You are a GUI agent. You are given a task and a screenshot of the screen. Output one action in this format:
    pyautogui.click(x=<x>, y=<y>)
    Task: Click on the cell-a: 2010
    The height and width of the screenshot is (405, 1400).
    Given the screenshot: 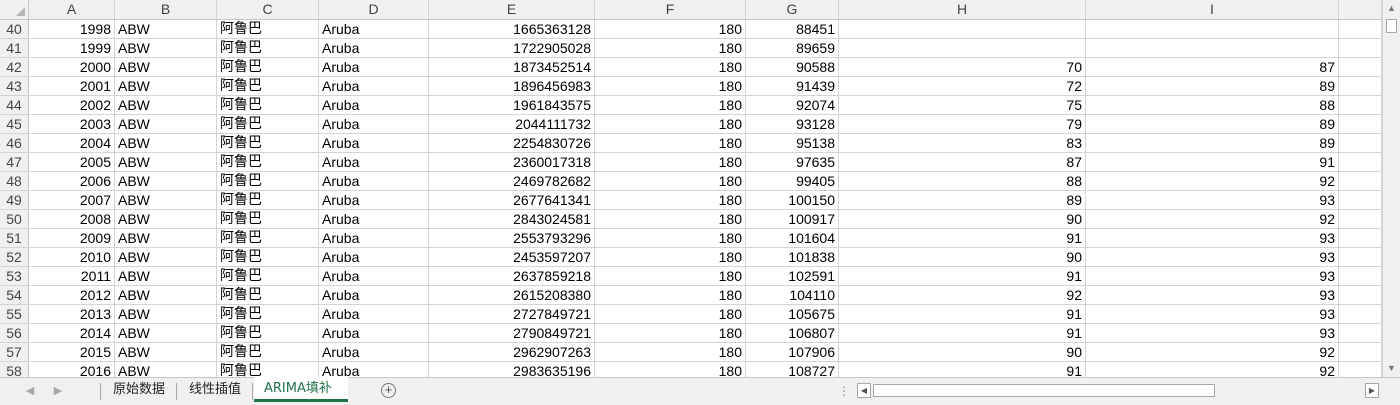 What is the action you would take?
    pyautogui.click(x=72, y=257)
    